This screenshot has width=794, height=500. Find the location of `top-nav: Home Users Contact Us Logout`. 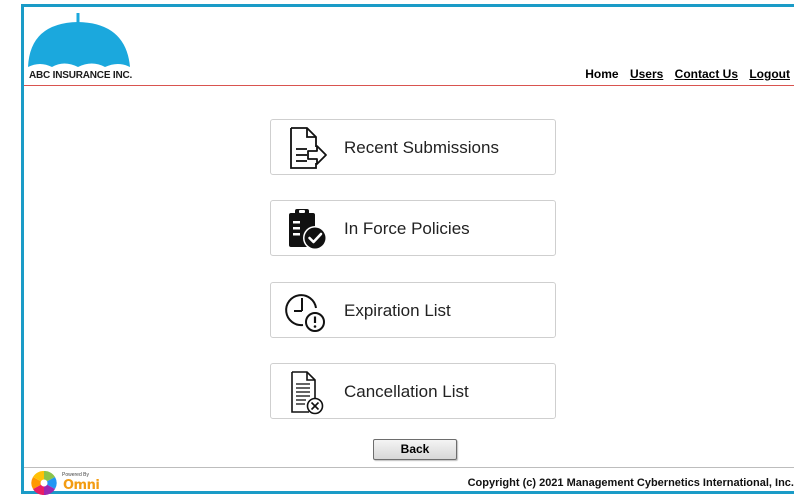

top-nav: Home Users Contact Us Logout is located at coordinates (683, 74).